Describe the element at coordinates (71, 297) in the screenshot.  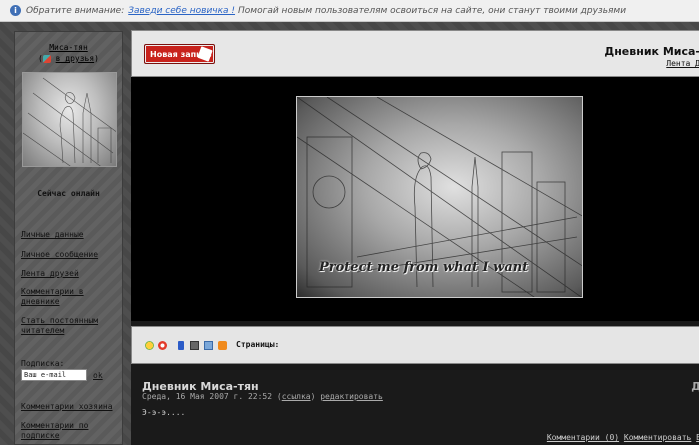
I see `sidebar-link-comments: Комментарии в дневнике` at that location.